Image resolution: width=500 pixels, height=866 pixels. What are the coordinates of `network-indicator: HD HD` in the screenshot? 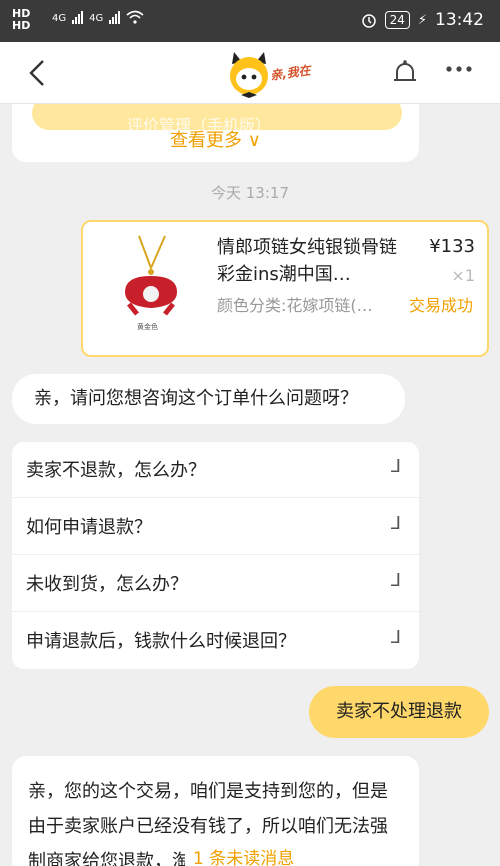 It's located at (21, 20).